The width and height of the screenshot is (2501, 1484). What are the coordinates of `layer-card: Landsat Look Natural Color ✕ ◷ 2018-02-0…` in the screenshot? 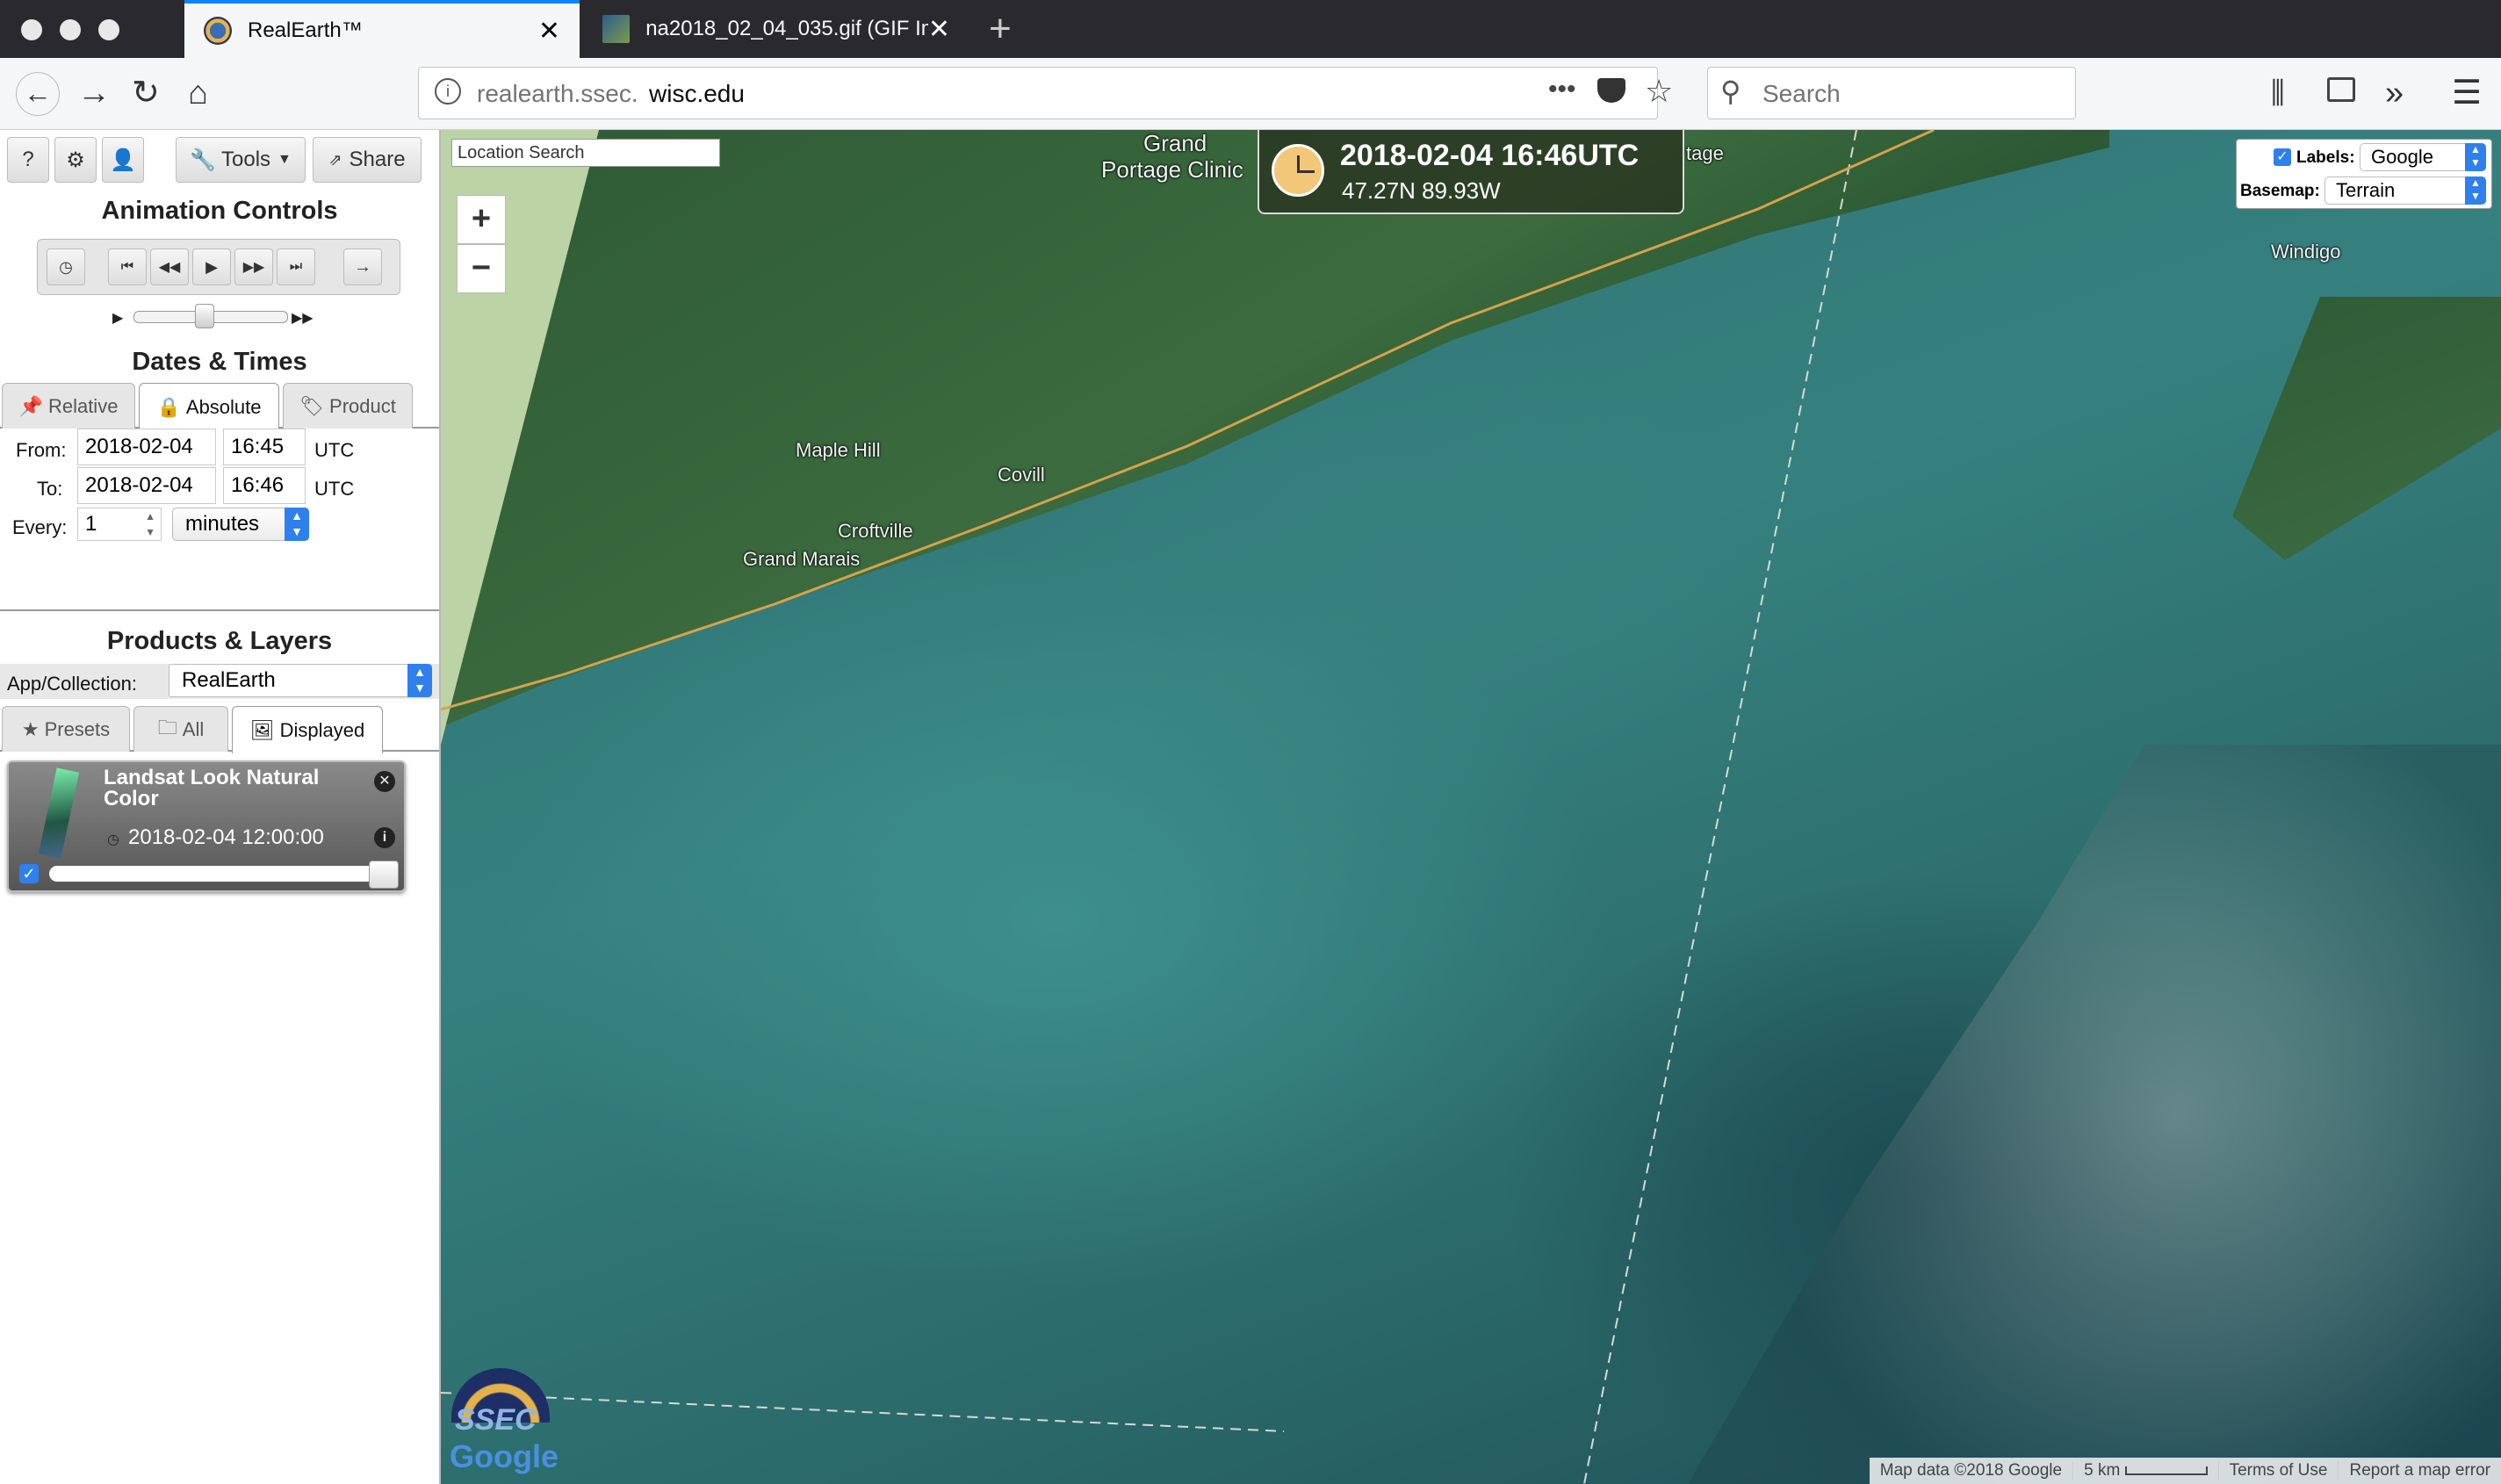 It's located at (206, 826).